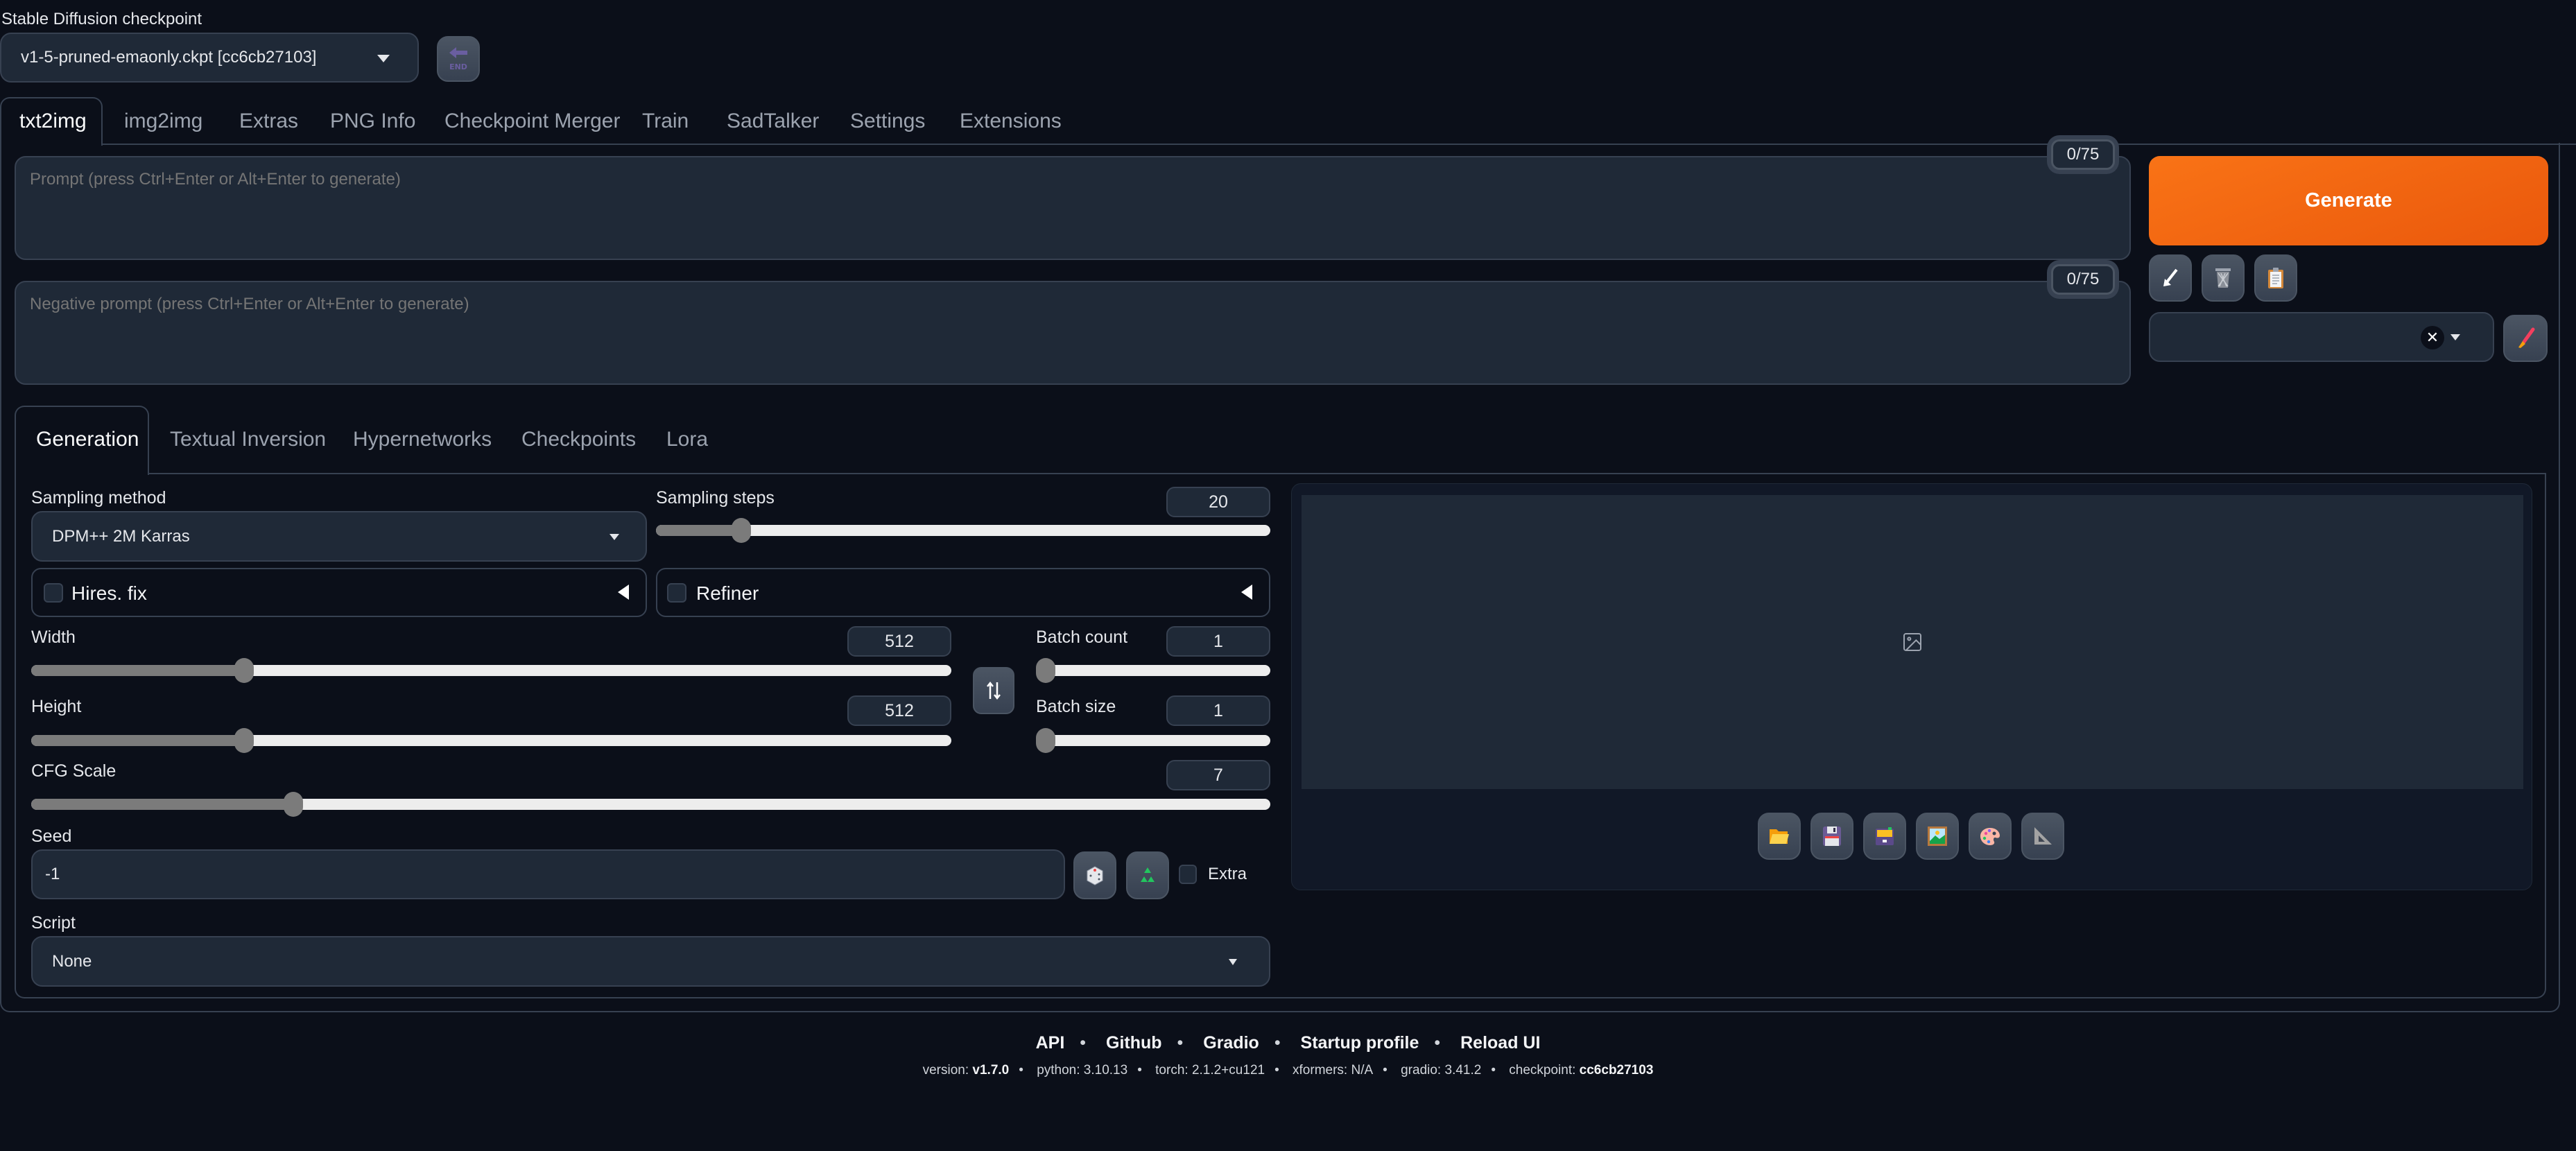 This screenshot has height=1151, width=2576. Describe the element at coordinates (2321, 337) in the screenshot. I see `styles-dropdown: ✕` at that location.